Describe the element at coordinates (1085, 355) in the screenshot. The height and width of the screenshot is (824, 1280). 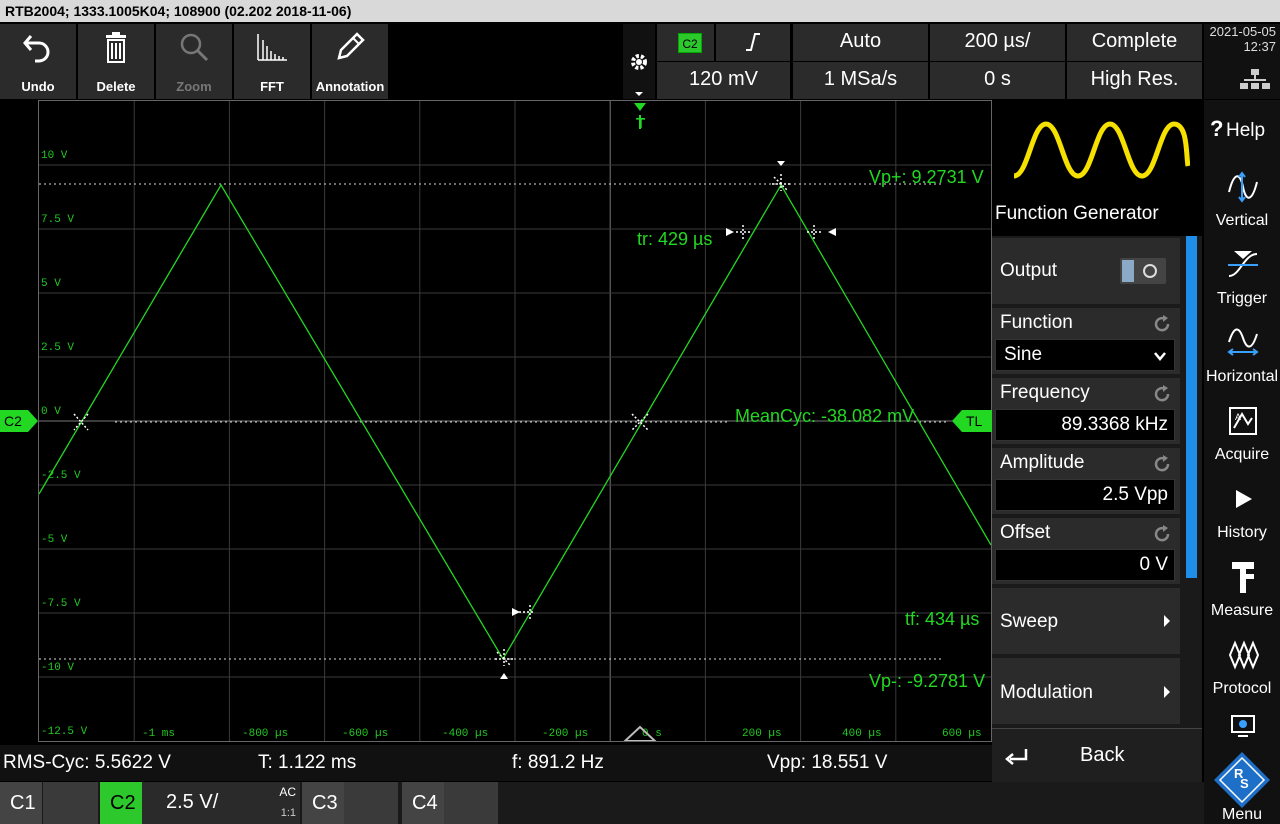
I see `function-select: Sine` at that location.